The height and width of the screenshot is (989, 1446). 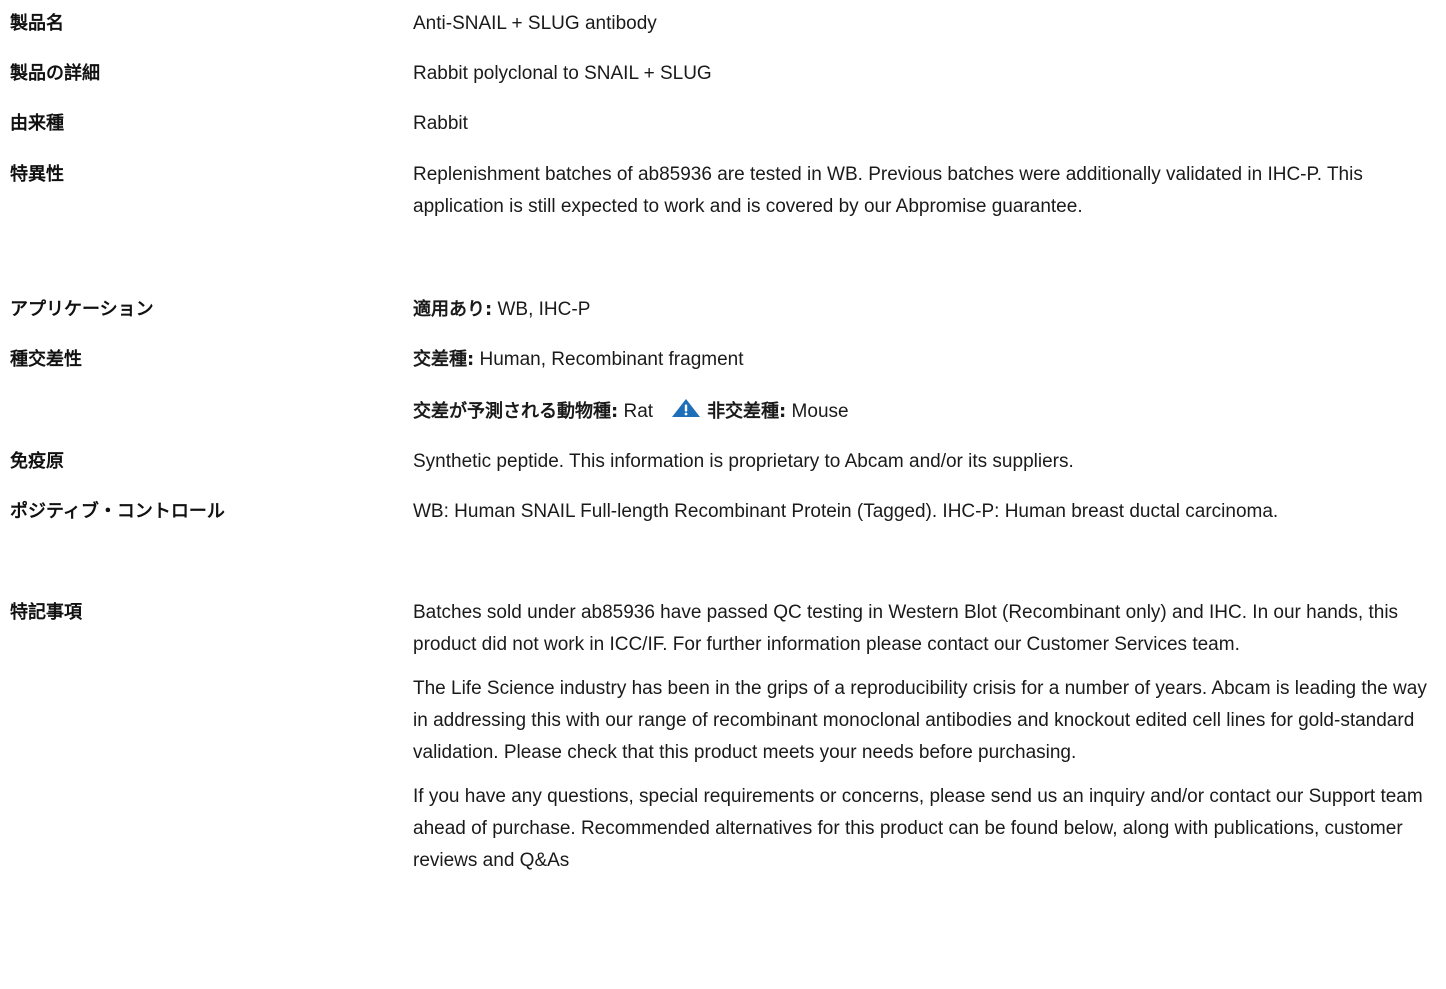 What do you see at coordinates (562, 73) in the screenshot?
I see `value-product-details: Rabbit polyclonal to SNAIL + SLUG` at bounding box center [562, 73].